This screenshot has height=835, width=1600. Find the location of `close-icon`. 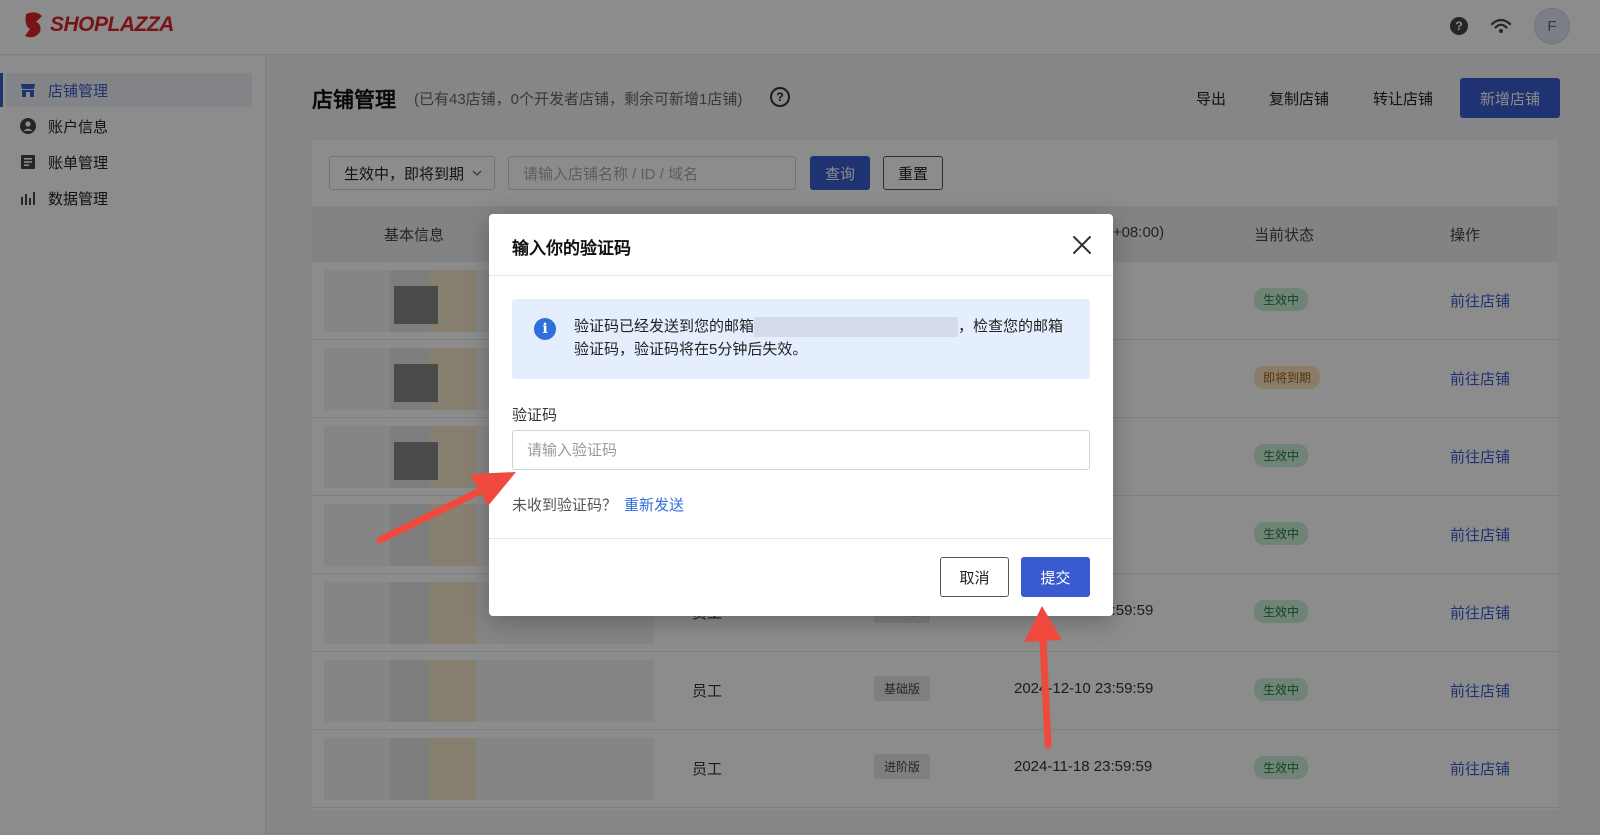

close-icon is located at coordinates (1082, 245).